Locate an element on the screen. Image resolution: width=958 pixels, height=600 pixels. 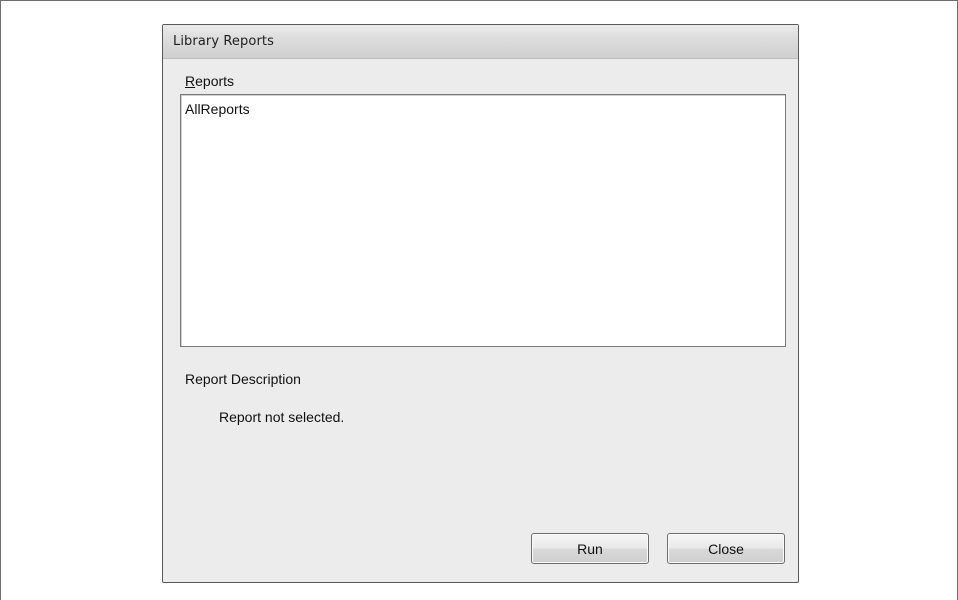
run-button: Run is located at coordinates (590, 548).